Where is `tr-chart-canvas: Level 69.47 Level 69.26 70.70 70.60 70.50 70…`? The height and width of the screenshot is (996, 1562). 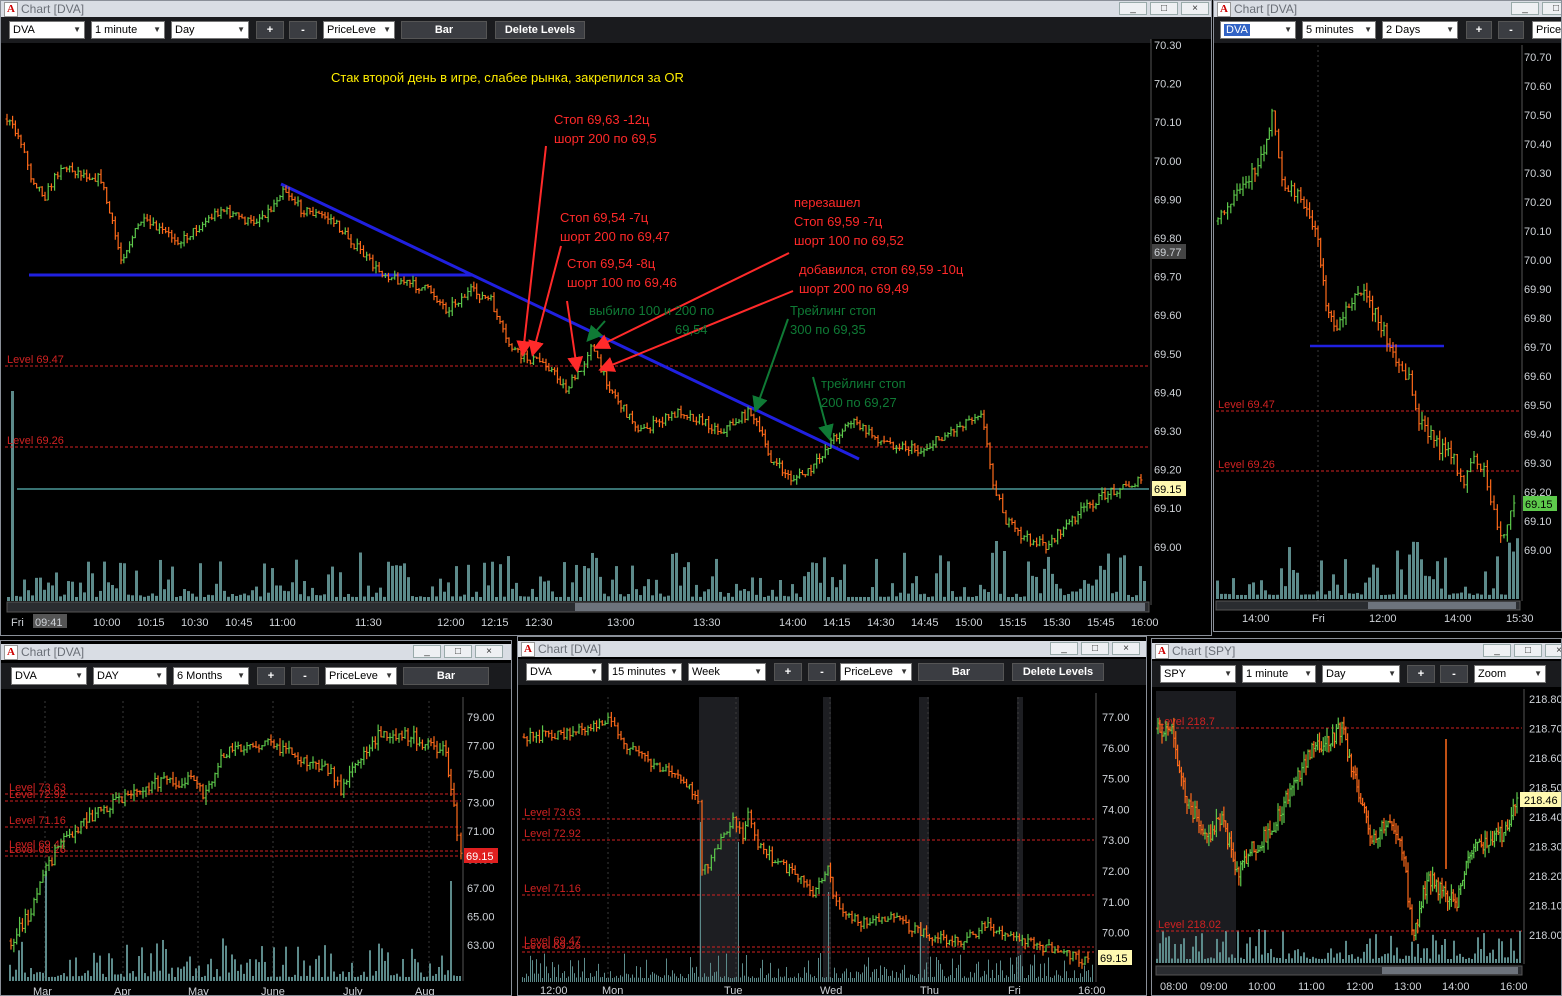
tr-chart-canvas: Level 69.47 Level 69.26 70.70 70.60 70.50 70… is located at coordinates (1388, 316).